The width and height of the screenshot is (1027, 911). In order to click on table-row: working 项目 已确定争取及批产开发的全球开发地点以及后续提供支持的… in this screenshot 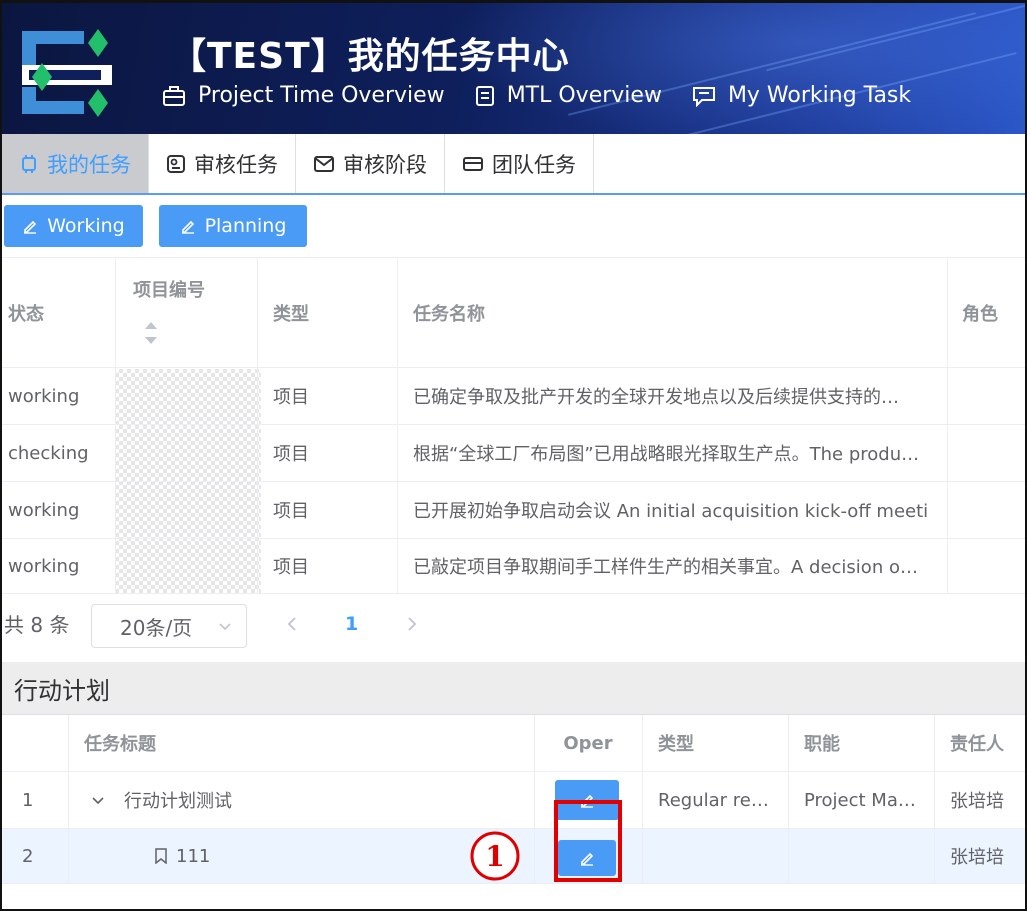, I will do `click(513, 396)`.